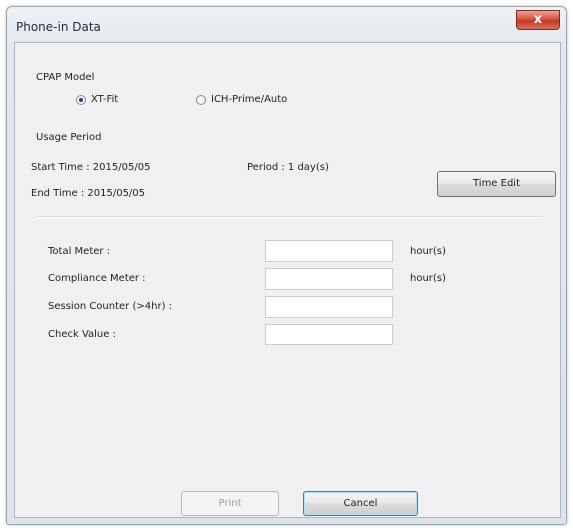 Image resolution: width=573 pixels, height=531 pixels. I want to click on time-edit-label: Time Edit, so click(496, 183).